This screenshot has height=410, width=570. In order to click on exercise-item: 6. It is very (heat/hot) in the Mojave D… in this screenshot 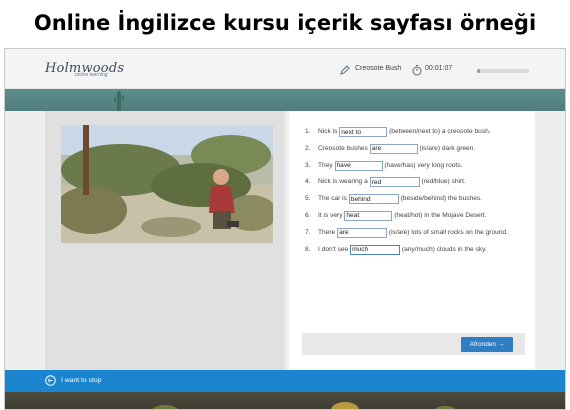, I will do `click(416, 215)`.